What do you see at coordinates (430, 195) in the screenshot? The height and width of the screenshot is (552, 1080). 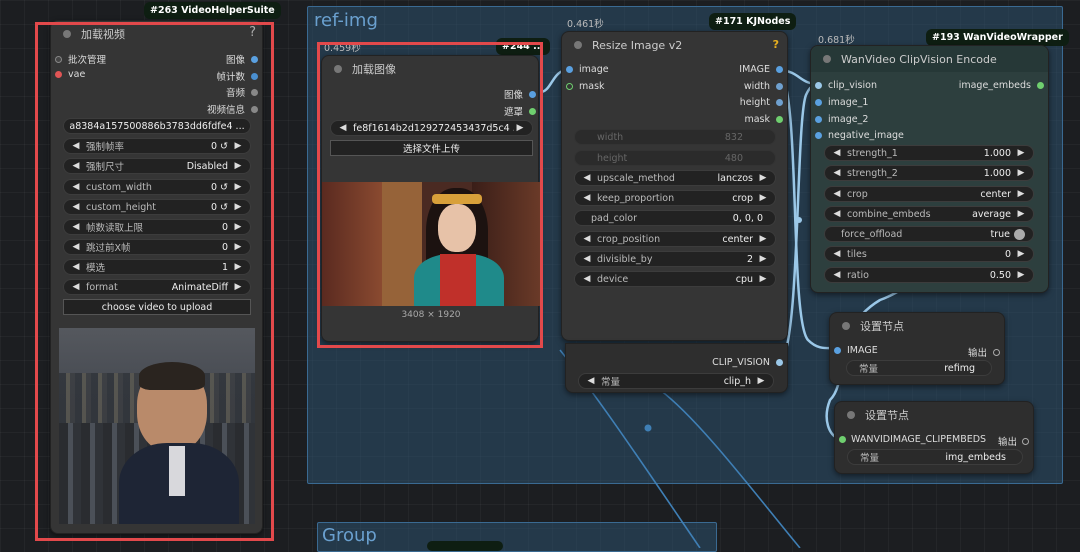 I see `highlight-box-image` at bounding box center [430, 195].